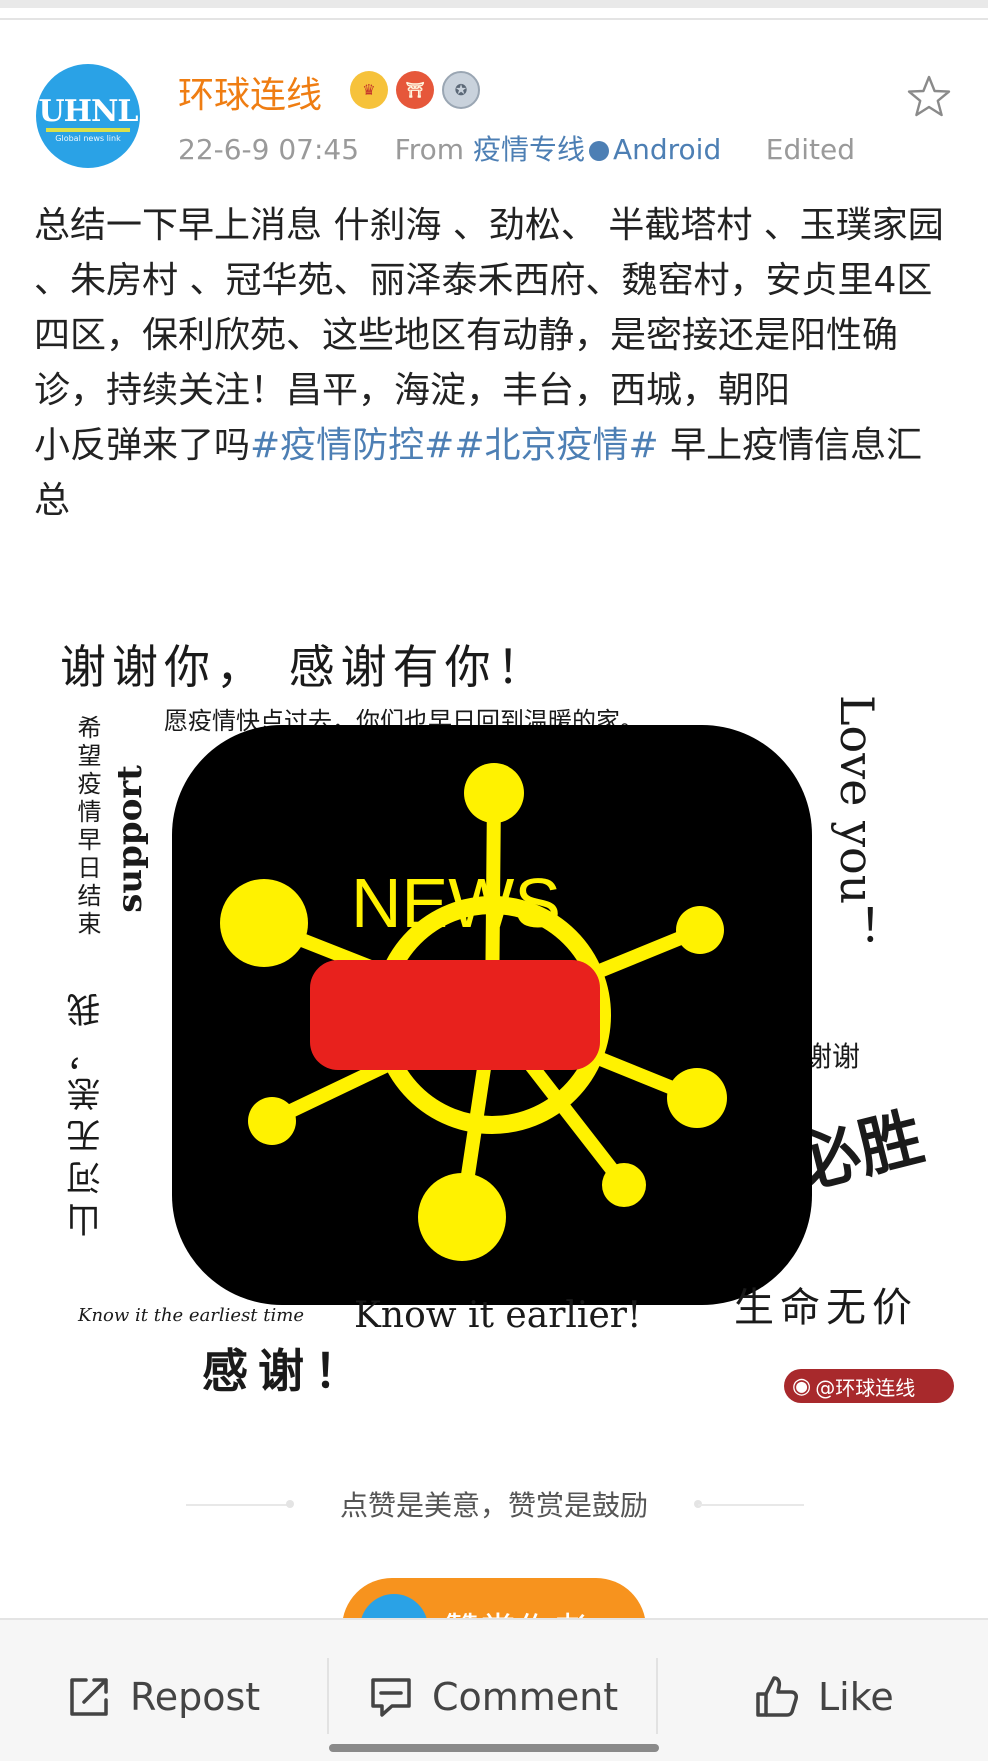  I want to click on handwriting-top: 谢谢你， 感谢有你！, so click(304, 667).